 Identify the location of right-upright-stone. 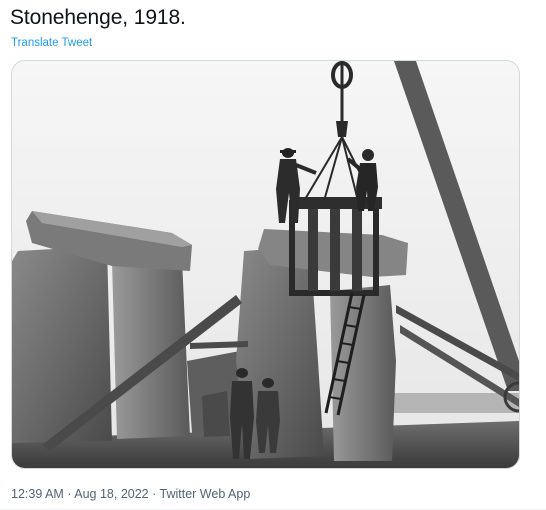
(363, 373).